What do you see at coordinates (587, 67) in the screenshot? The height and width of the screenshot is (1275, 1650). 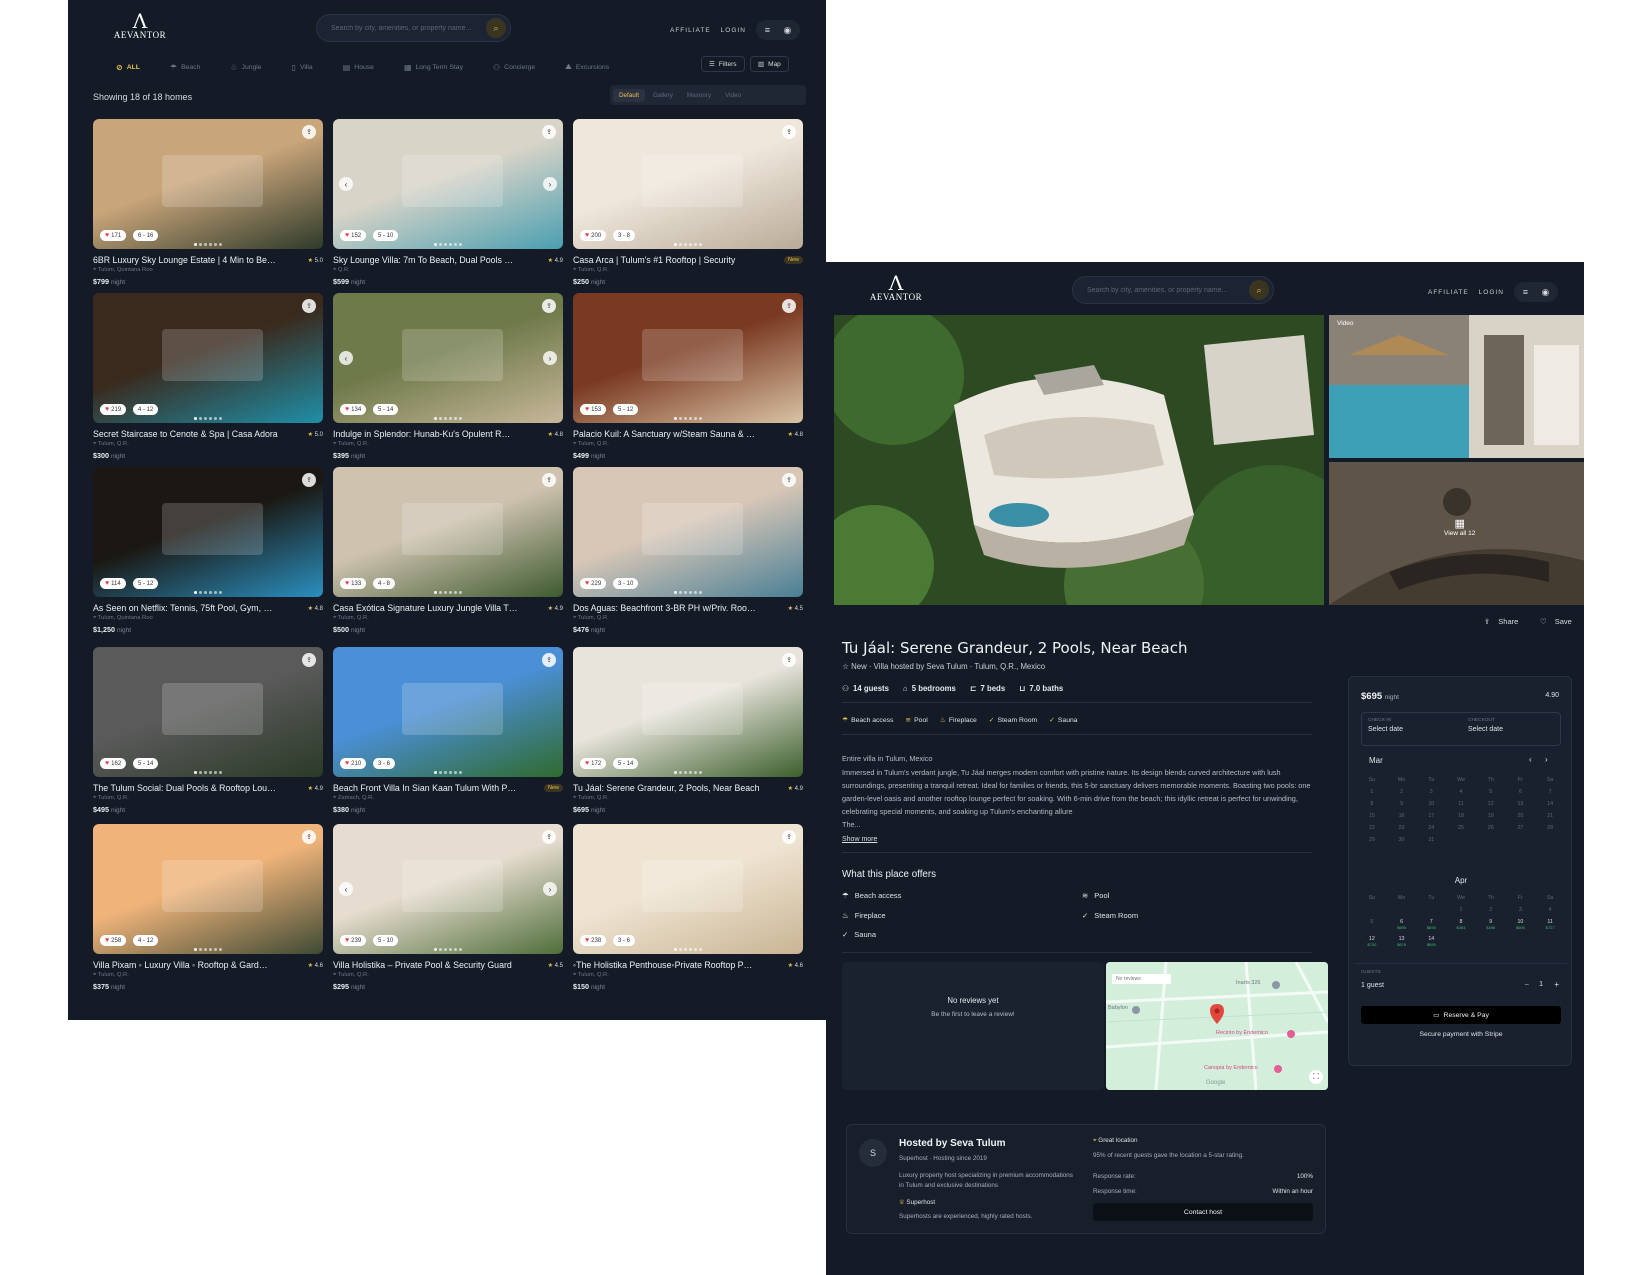 I see `category-excursions: ⛰ Excursions` at bounding box center [587, 67].